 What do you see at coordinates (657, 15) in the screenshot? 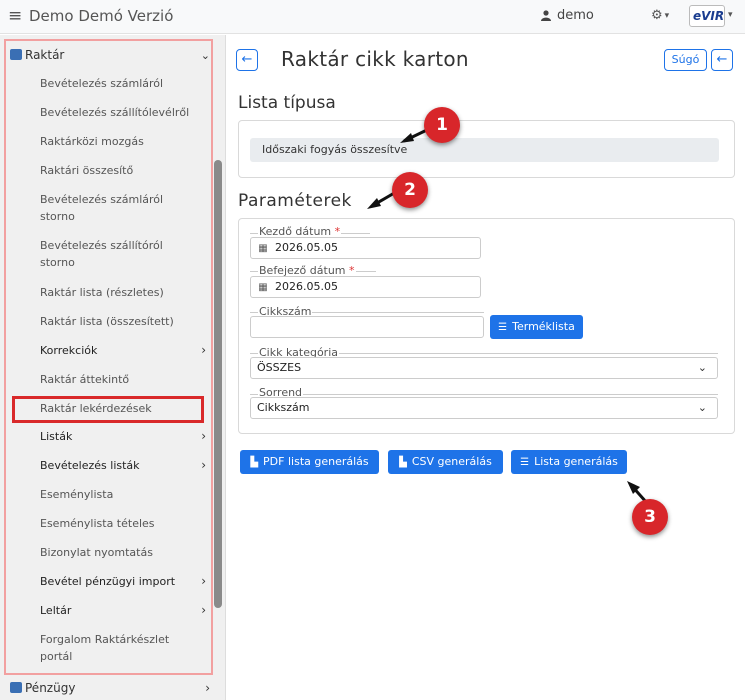
I see `gear-icon: ⚙` at bounding box center [657, 15].